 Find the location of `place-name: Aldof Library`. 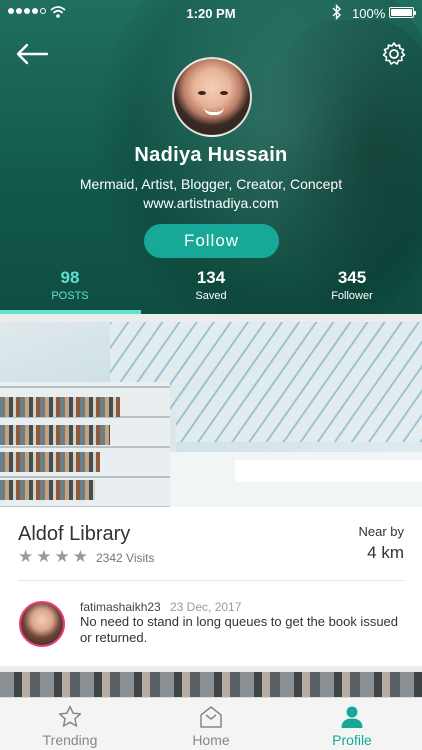

place-name: Aldof Library is located at coordinates (74, 534).